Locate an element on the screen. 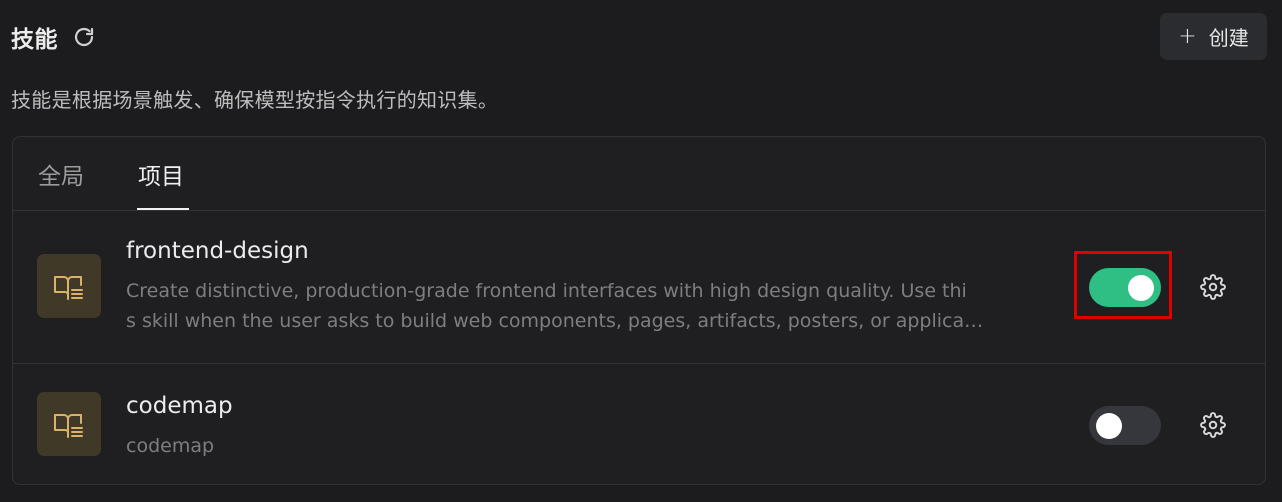 The height and width of the screenshot is (502, 1282). active-tab-indicator is located at coordinates (163, 209).